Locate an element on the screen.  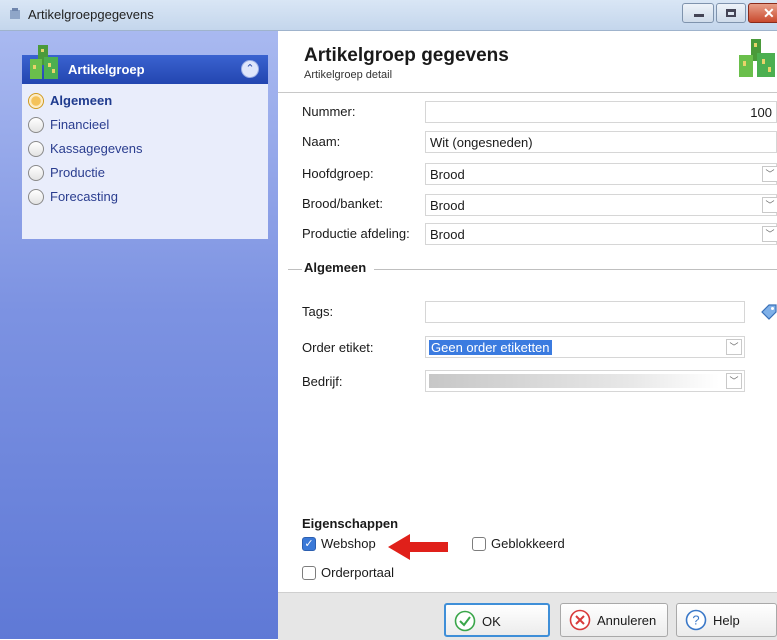
sidebar-item-label: Productie is located at coordinates (77, 172).